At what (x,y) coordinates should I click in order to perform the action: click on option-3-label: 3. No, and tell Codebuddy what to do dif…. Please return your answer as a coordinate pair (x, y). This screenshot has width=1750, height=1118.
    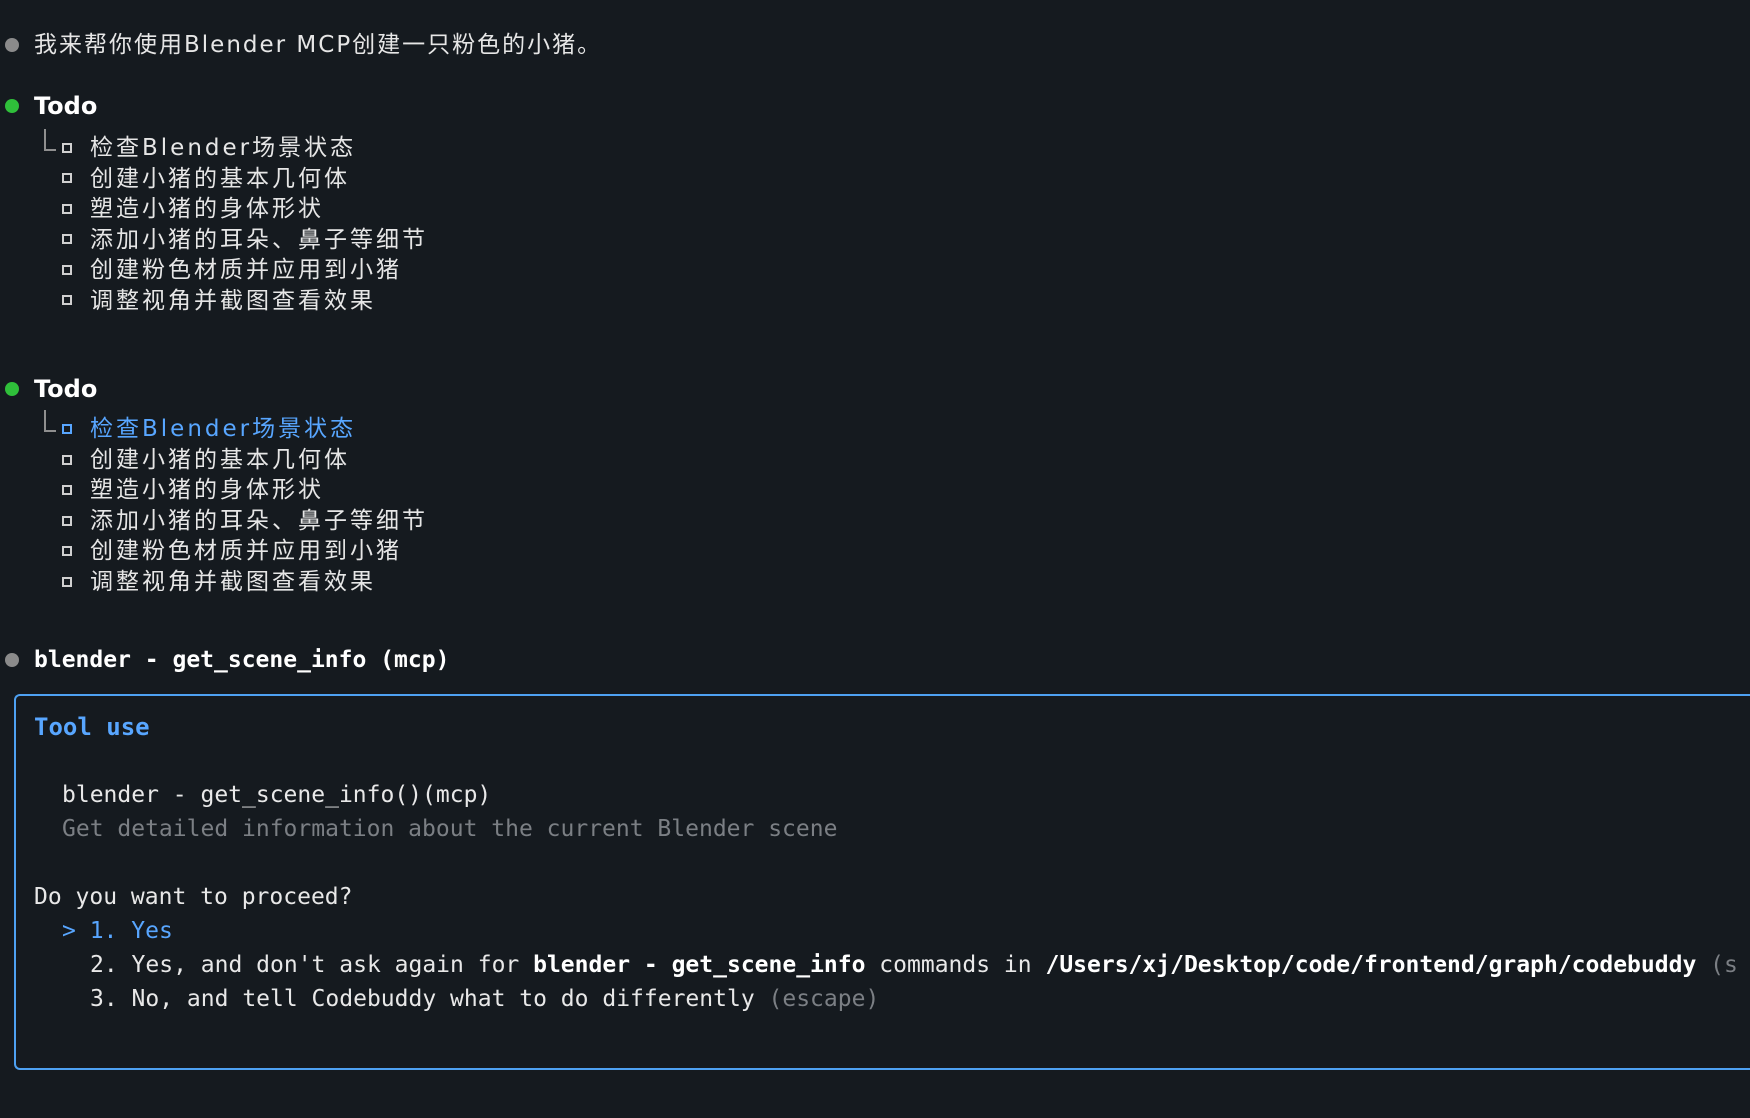
    Looking at the image, I should click on (422, 999).